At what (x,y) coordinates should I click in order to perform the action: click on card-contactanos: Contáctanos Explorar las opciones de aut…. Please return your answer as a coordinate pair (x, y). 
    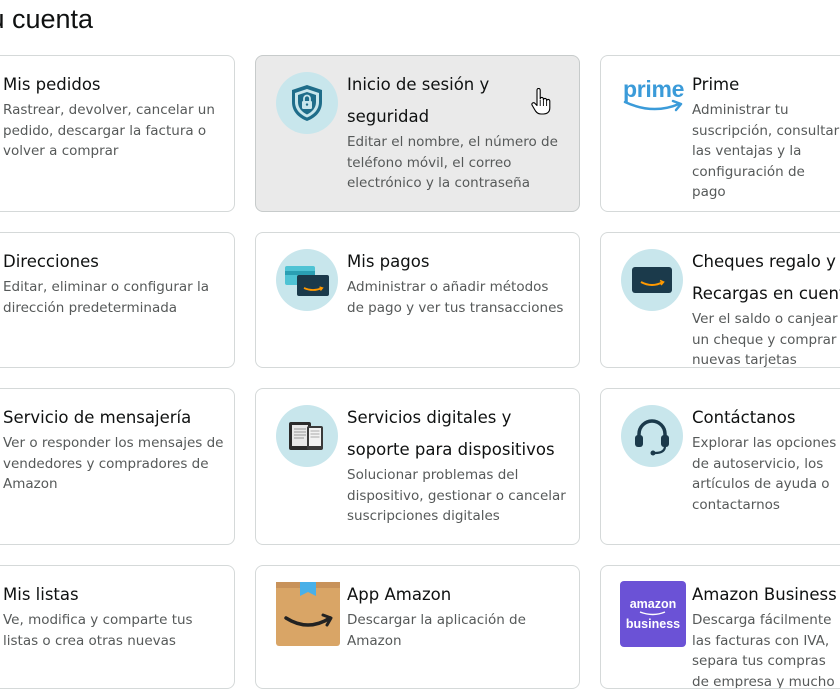
    Looking at the image, I should click on (720, 466).